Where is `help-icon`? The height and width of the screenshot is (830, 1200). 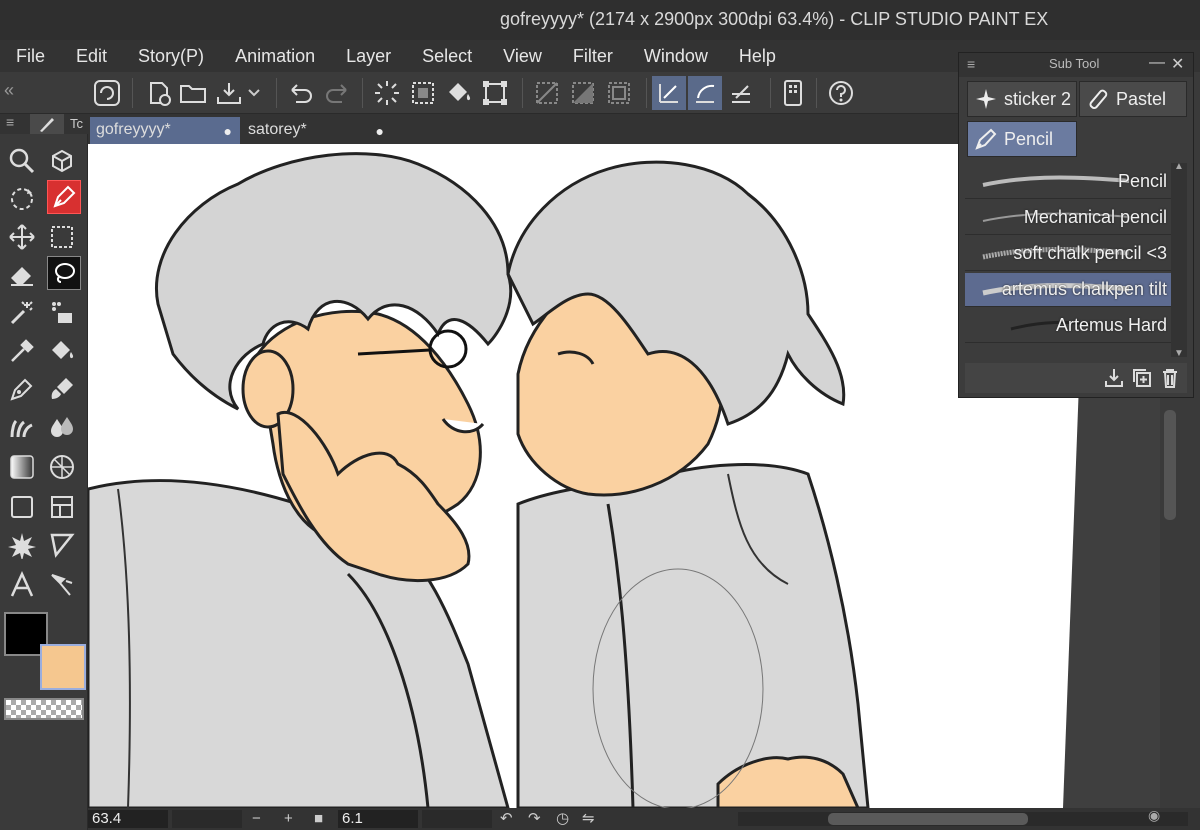
help-icon is located at coordinates (841, 93).